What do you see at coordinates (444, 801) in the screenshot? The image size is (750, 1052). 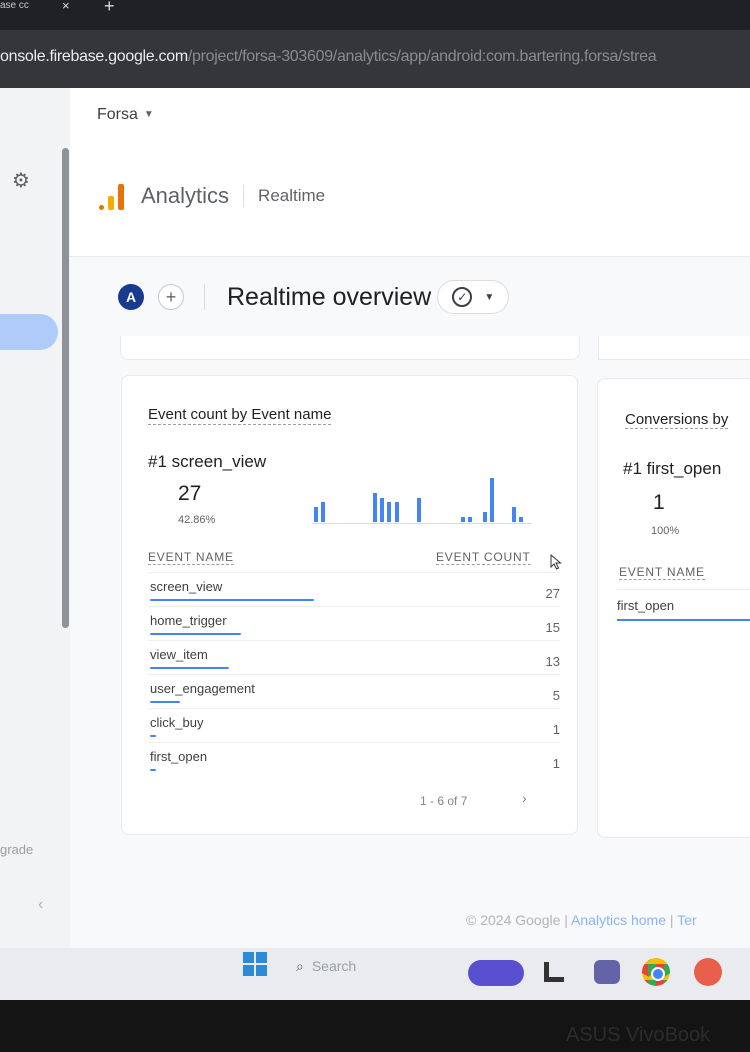 I see `pagination-label: 1 - 6 of 7` at bounding box center [444, 801].